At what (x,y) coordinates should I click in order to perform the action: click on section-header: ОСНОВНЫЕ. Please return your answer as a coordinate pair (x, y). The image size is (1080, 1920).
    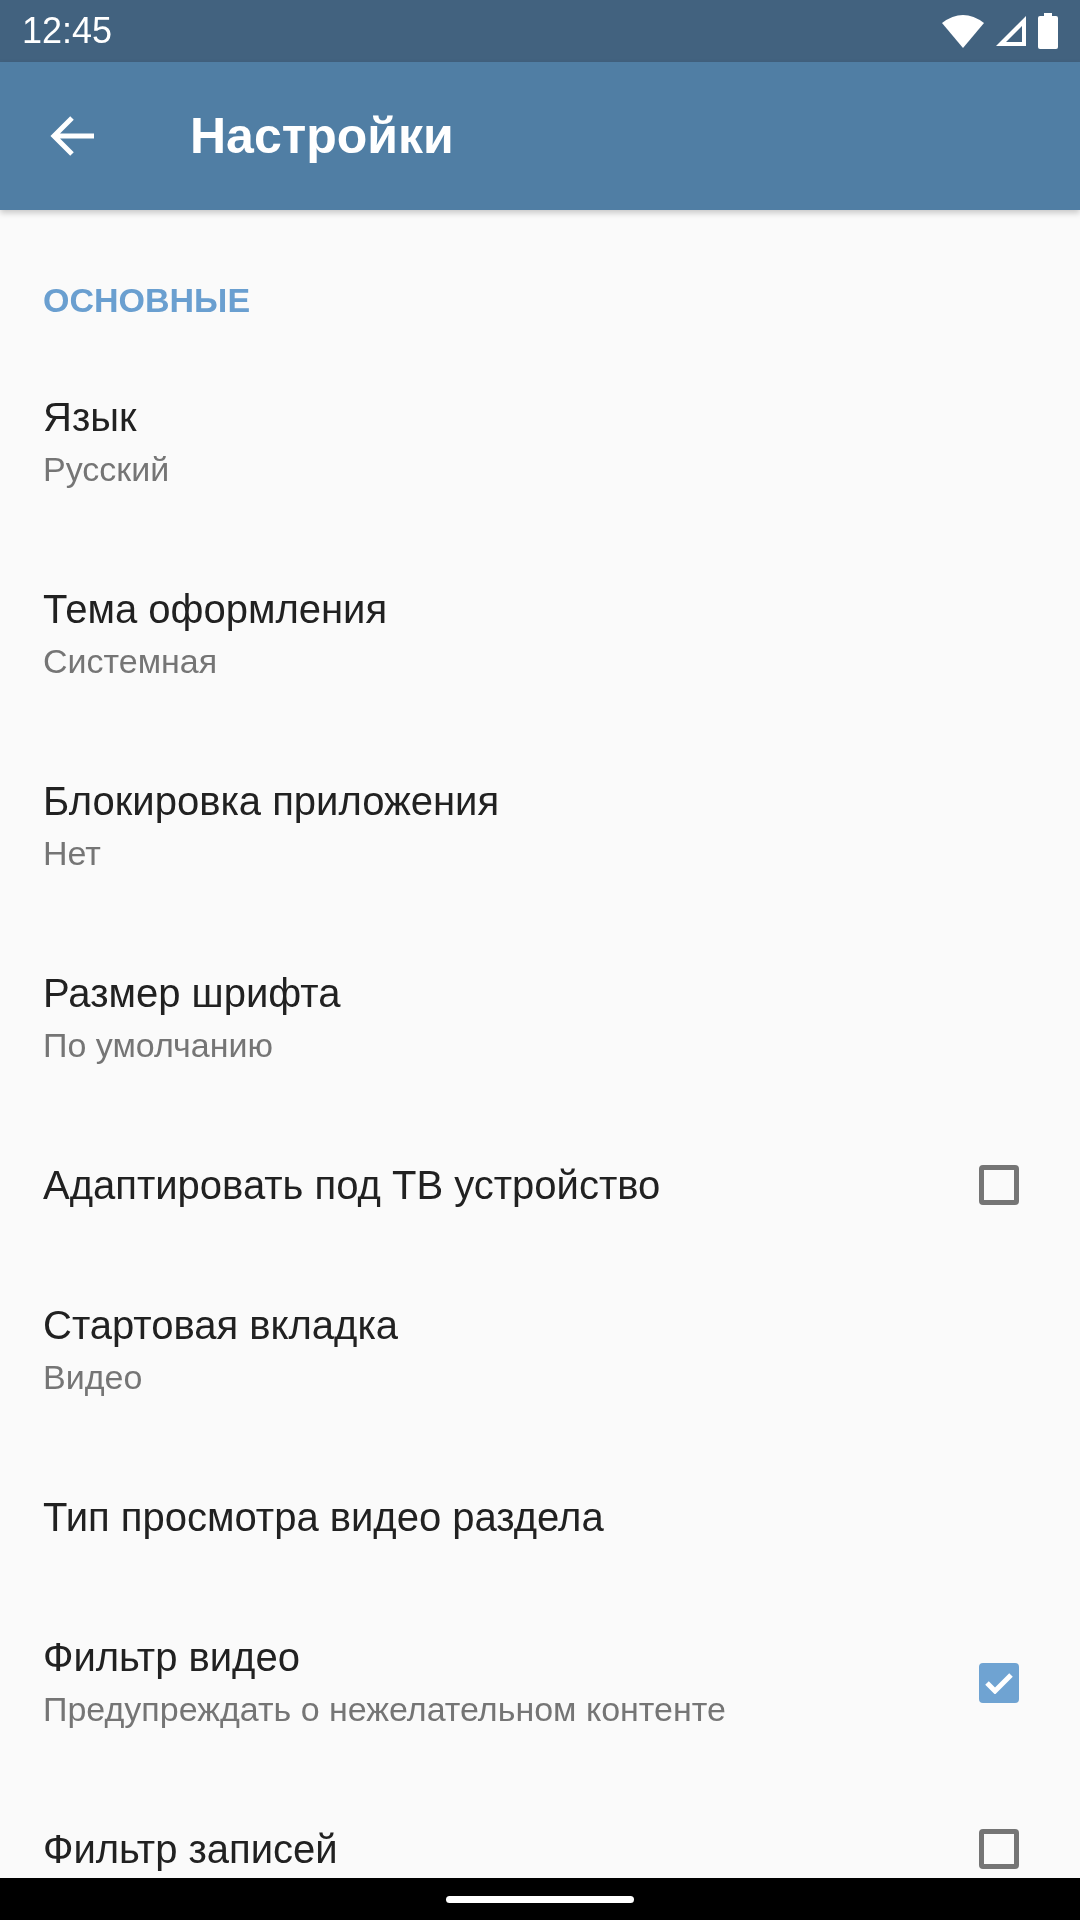
    Looking at the image, I should click on (147, 300).